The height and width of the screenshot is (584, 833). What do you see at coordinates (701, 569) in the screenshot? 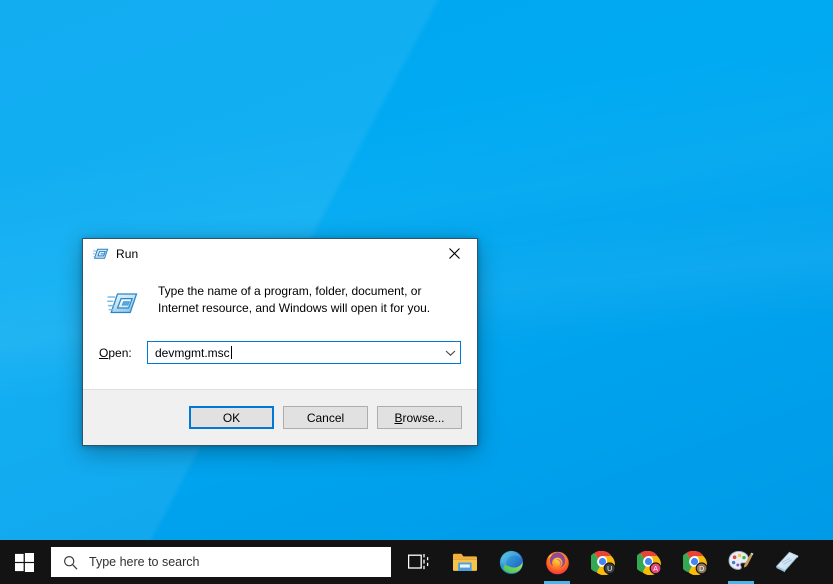
I see `chrome-profile-badge-d: D` at bounding box center [701, 569].